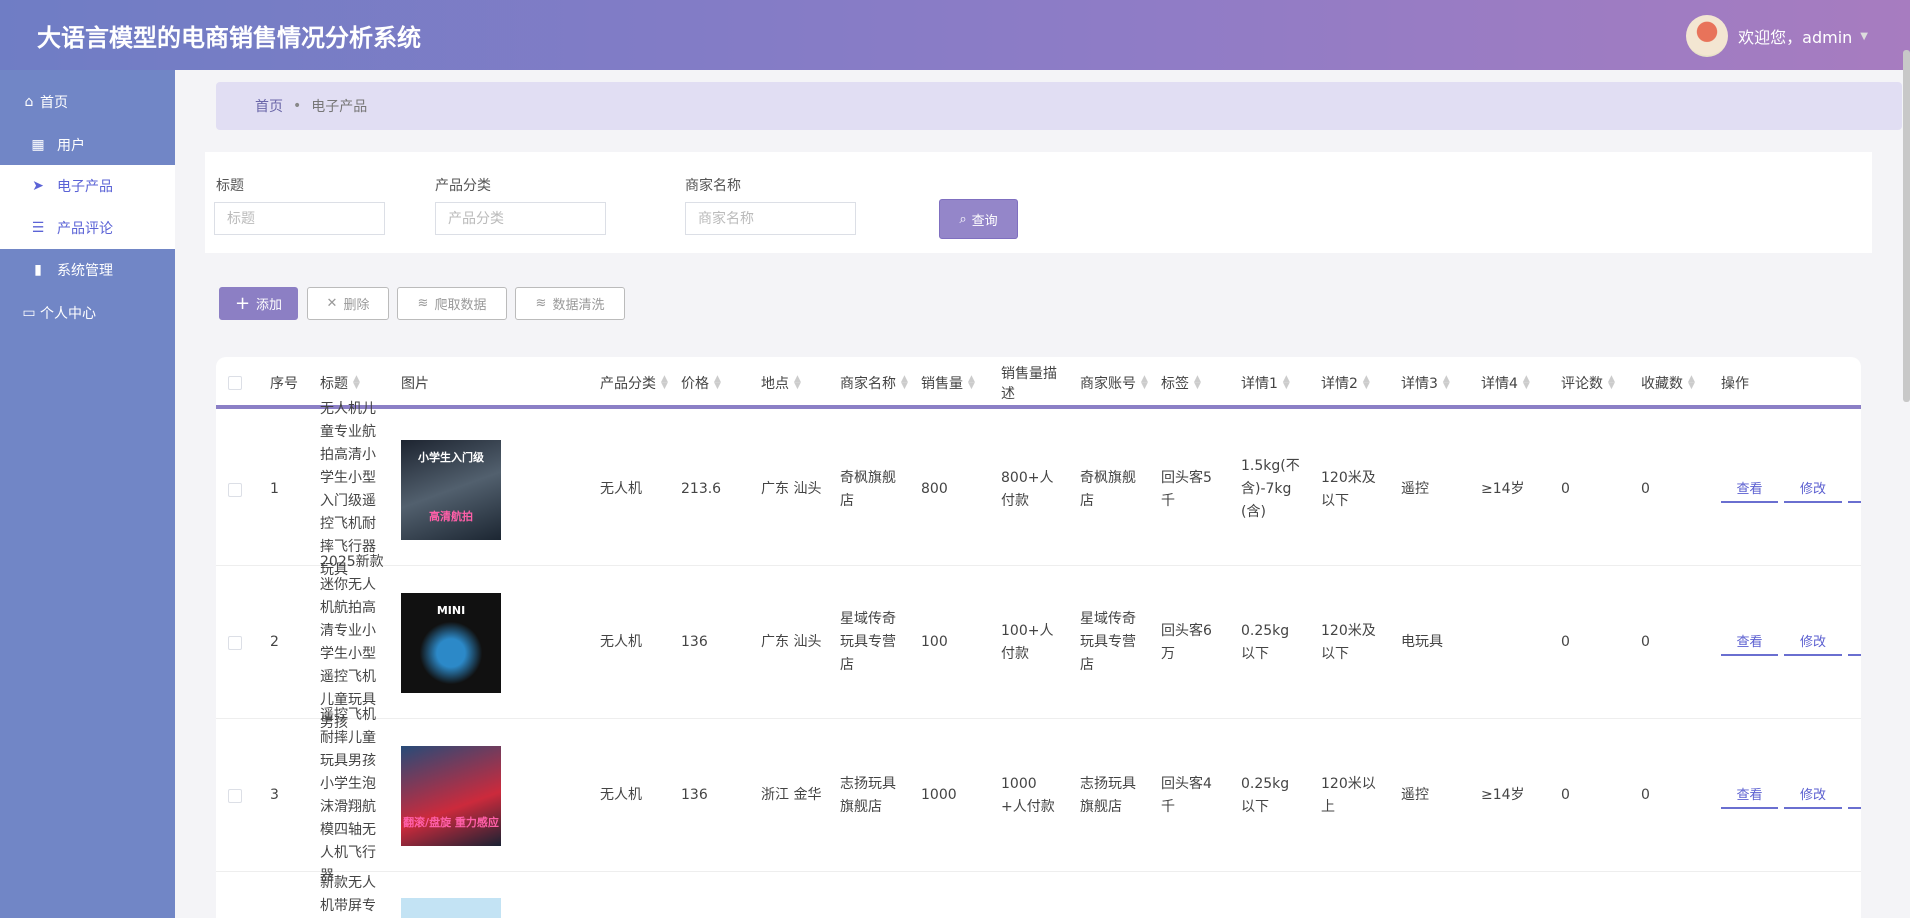 The width and height of the screenshot is (1910, 918). I want to click on column-header: 地点 ▲ ▼, so click(788, 383).